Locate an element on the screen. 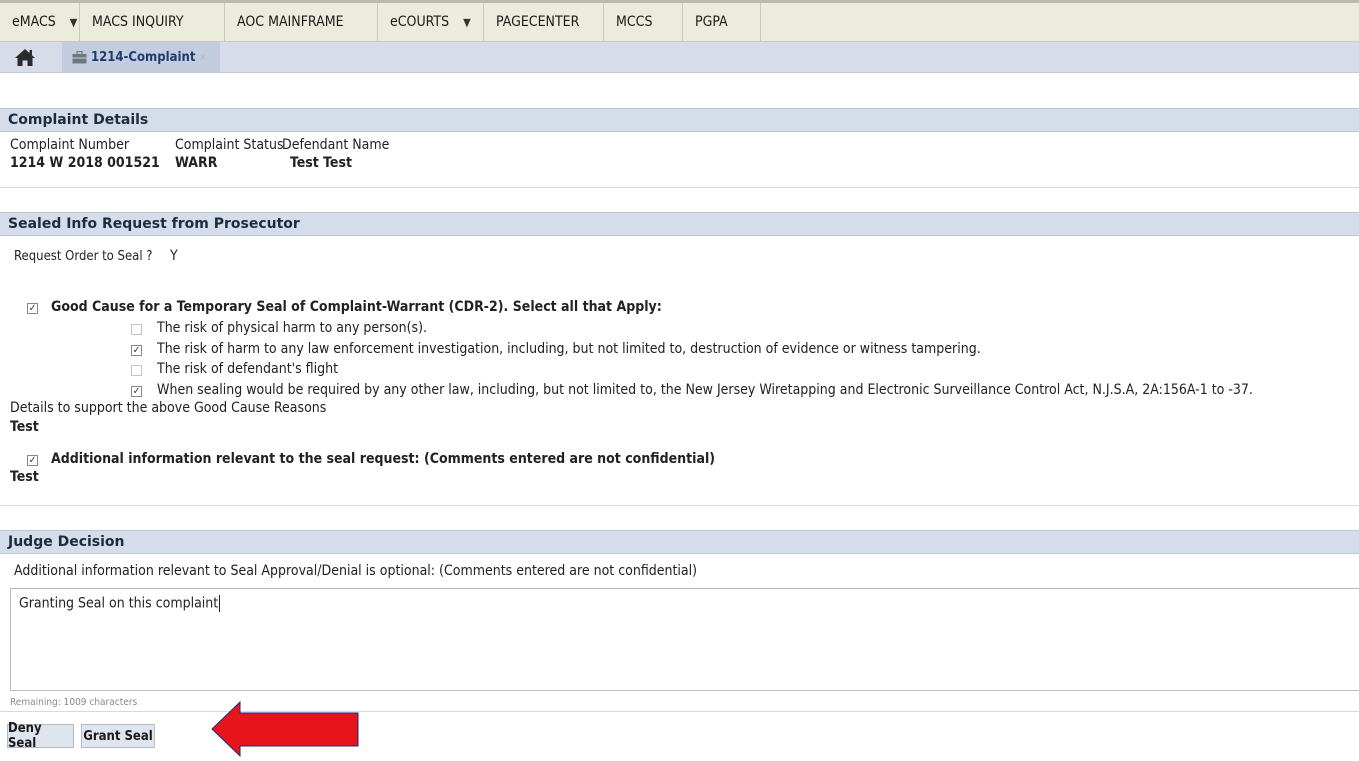  nav-ecourts: eCOURTS ▼ is located at coordinates (431, 22).